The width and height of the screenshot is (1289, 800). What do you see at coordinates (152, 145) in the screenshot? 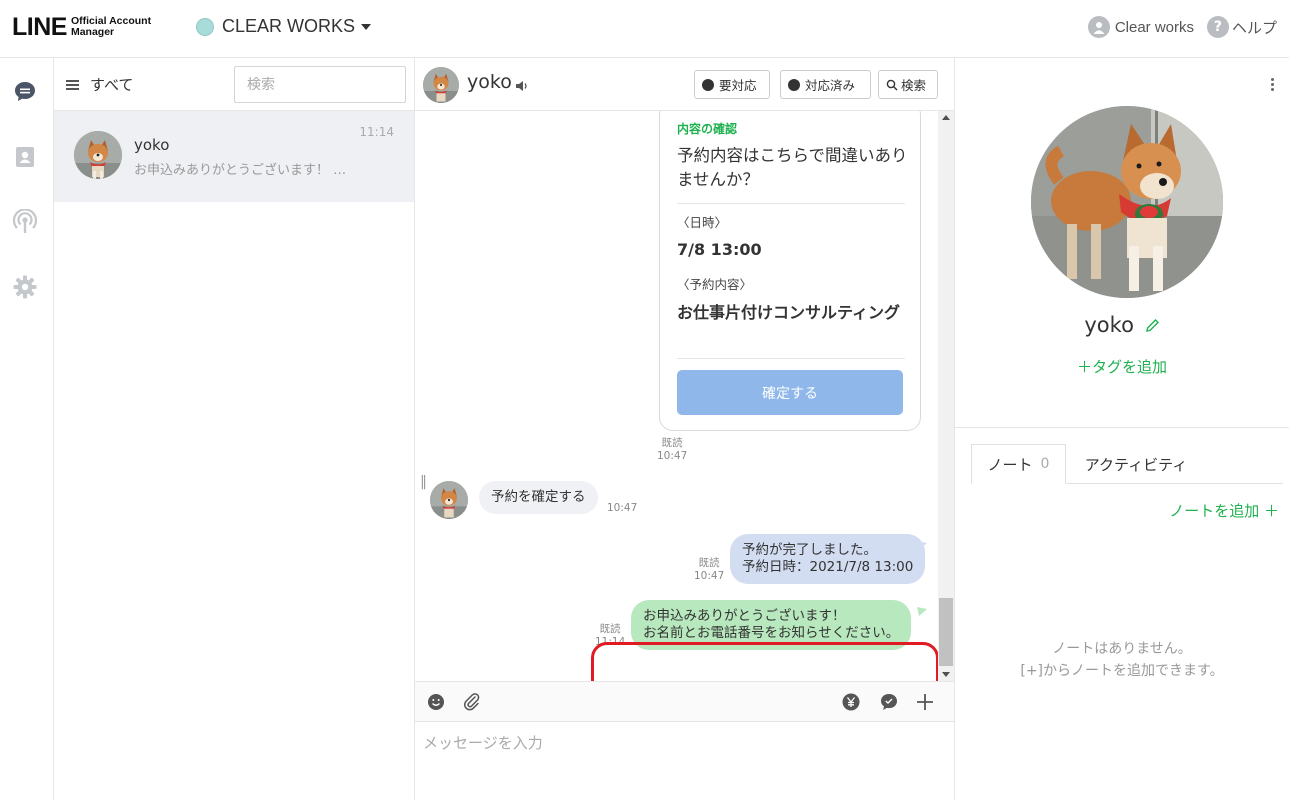
I see `chat-item-name: yoko` at bounding box center [152, 145].